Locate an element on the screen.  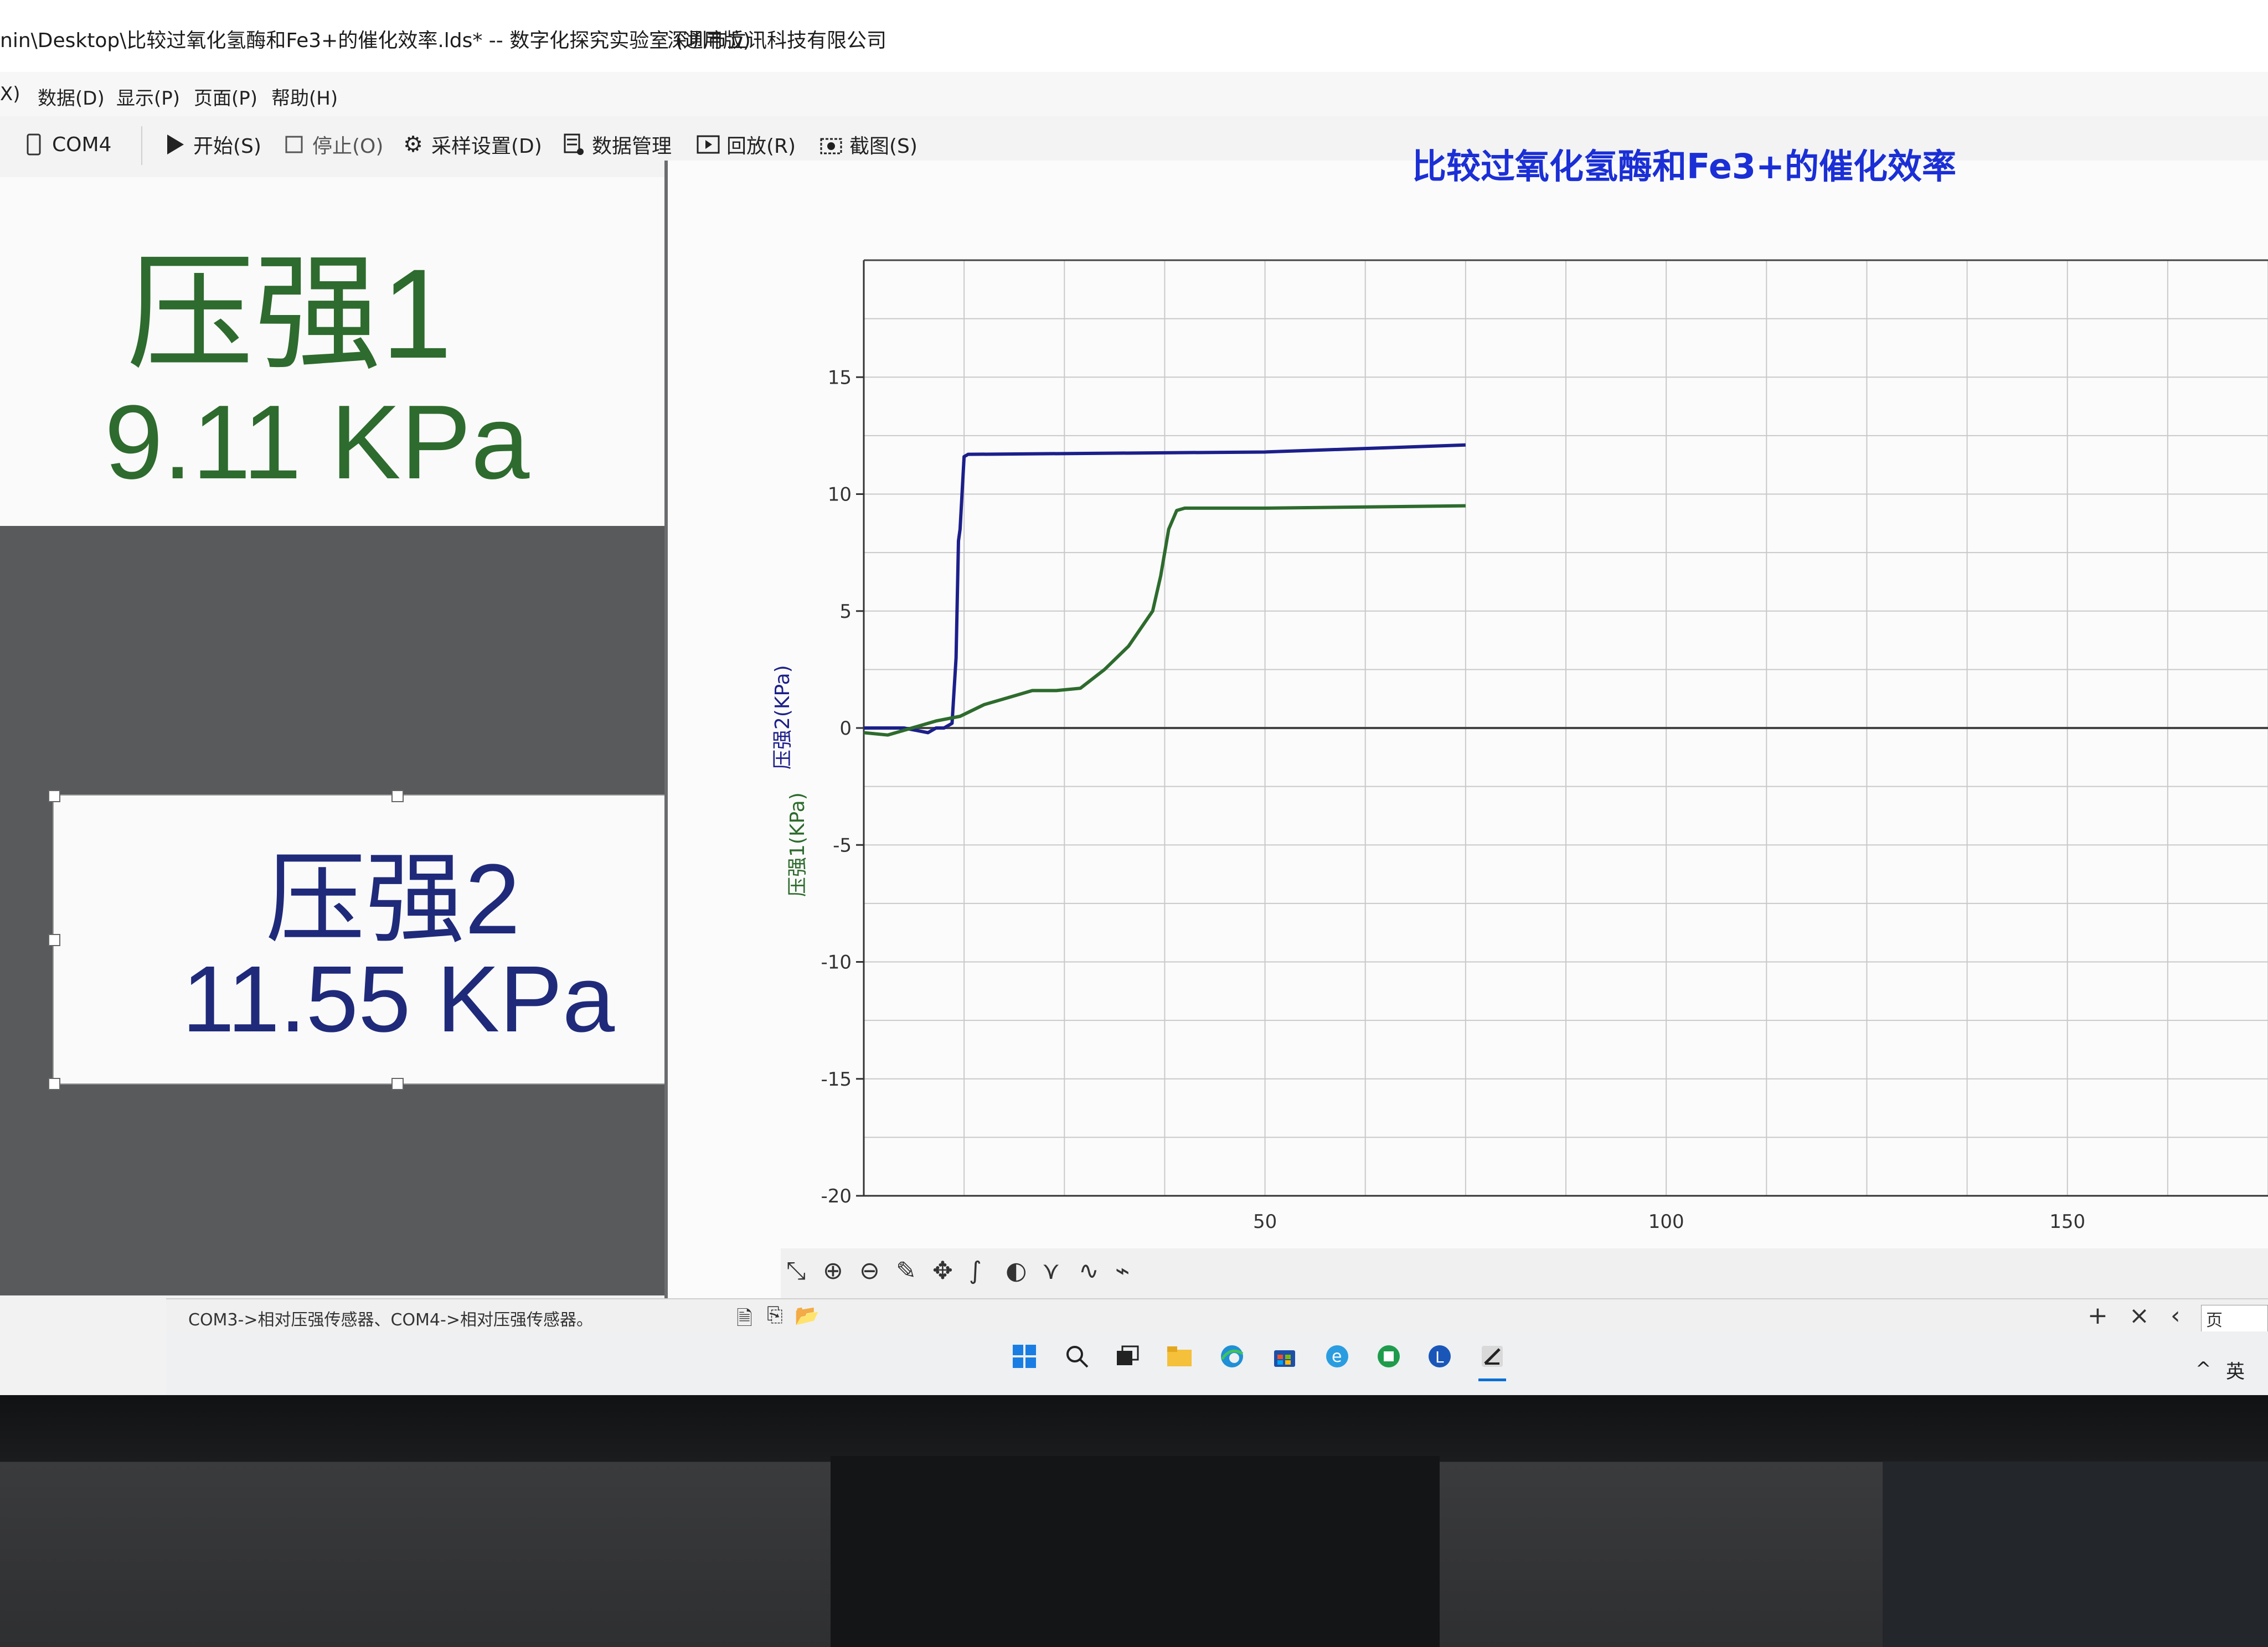
app-l-icon: L is located at coordinates (1439, 1356).